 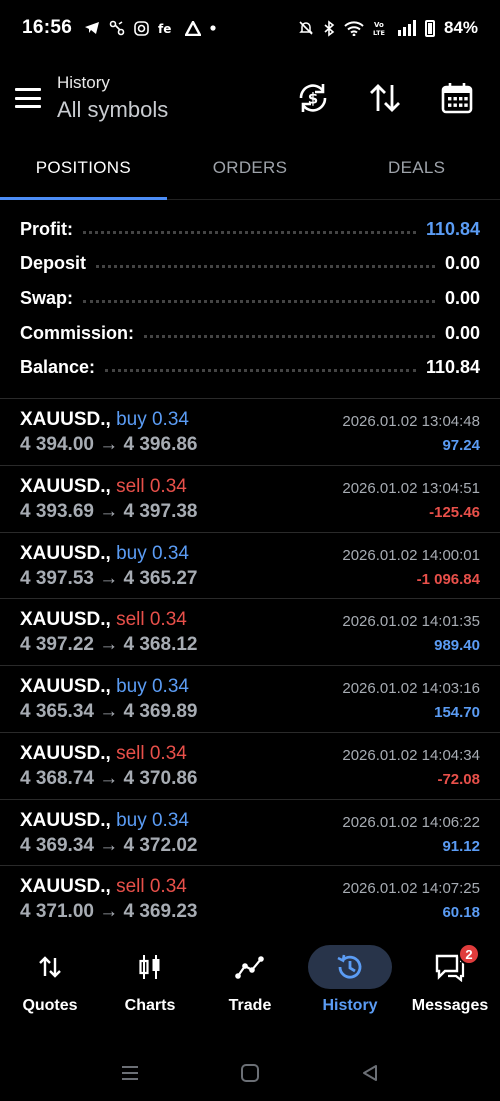 What do you see at coordinates (109, 778) in the screenshot?
I see `deal-prices: 4 368.74 → 4 370.86` at bounding box center [109, 778].